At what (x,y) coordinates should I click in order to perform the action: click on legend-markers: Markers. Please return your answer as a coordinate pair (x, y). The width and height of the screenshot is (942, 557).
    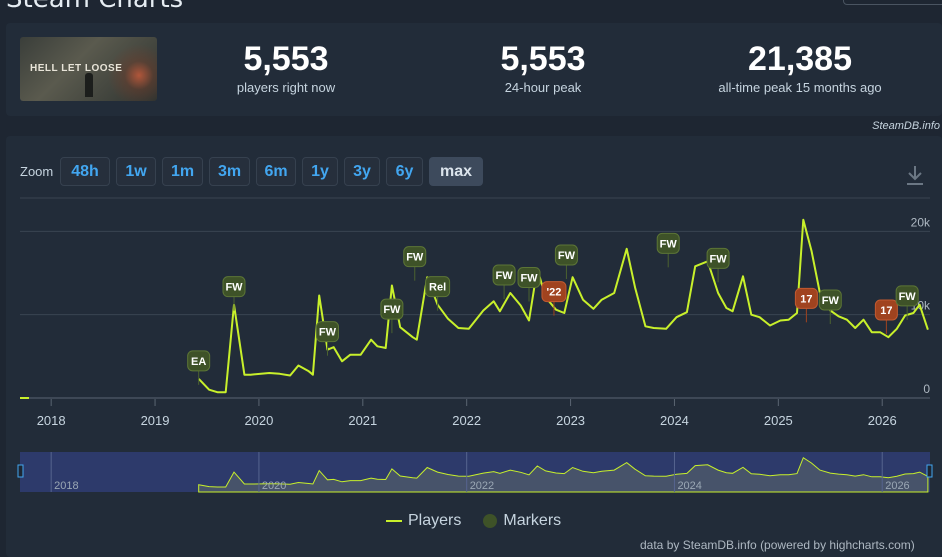
    Looking at the image, I should click on (522, 521).